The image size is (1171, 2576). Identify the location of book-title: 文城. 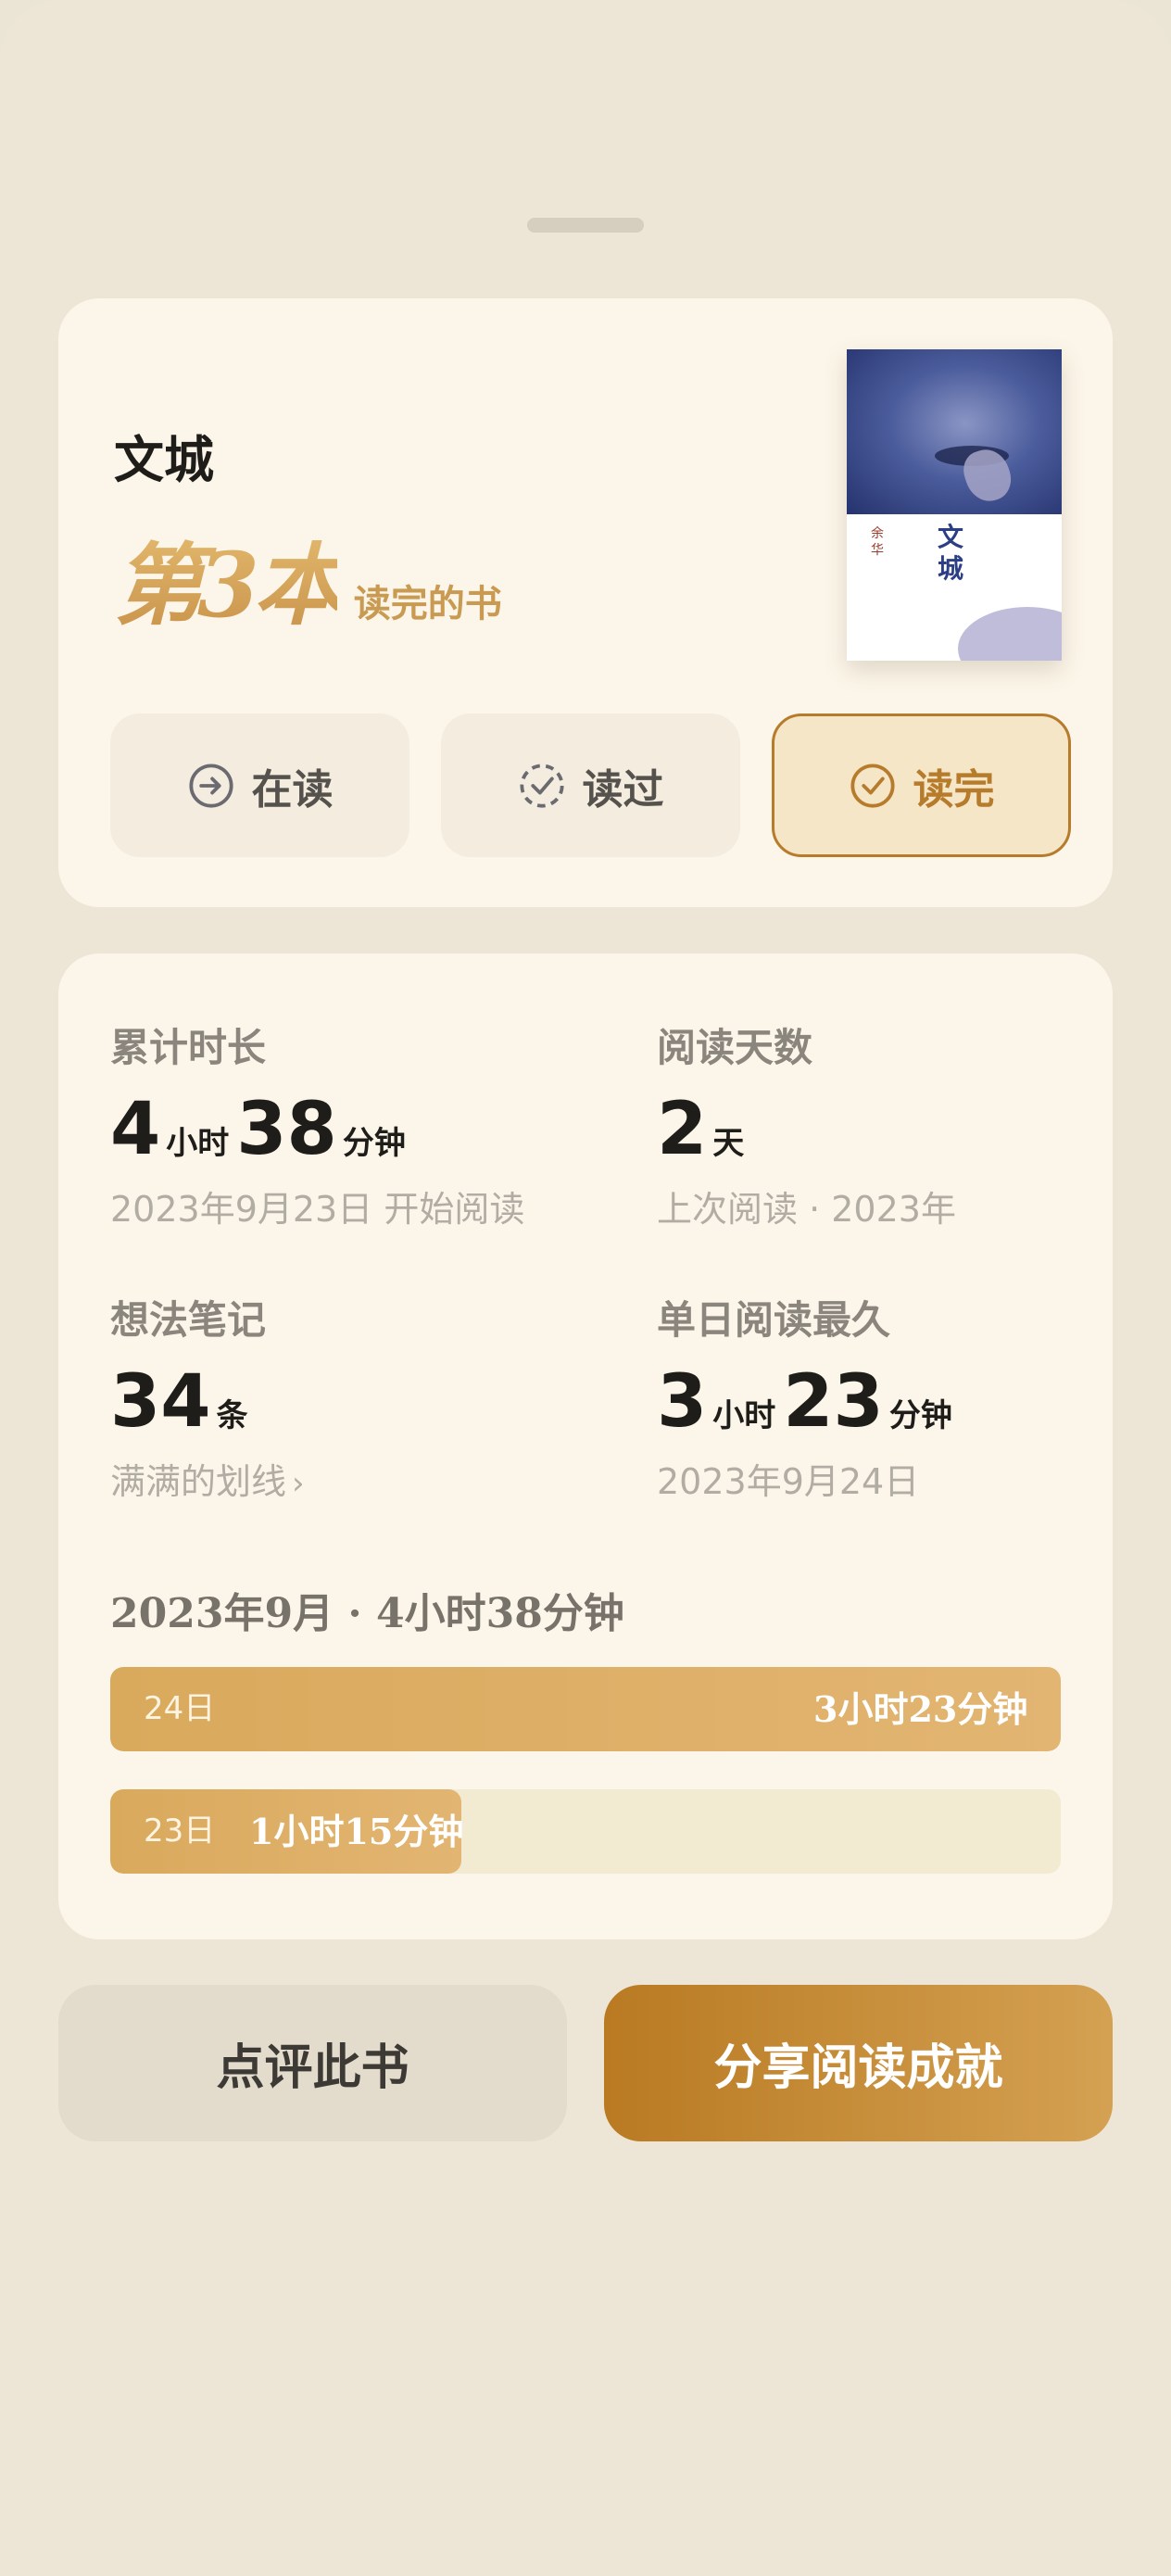
(164, 459).